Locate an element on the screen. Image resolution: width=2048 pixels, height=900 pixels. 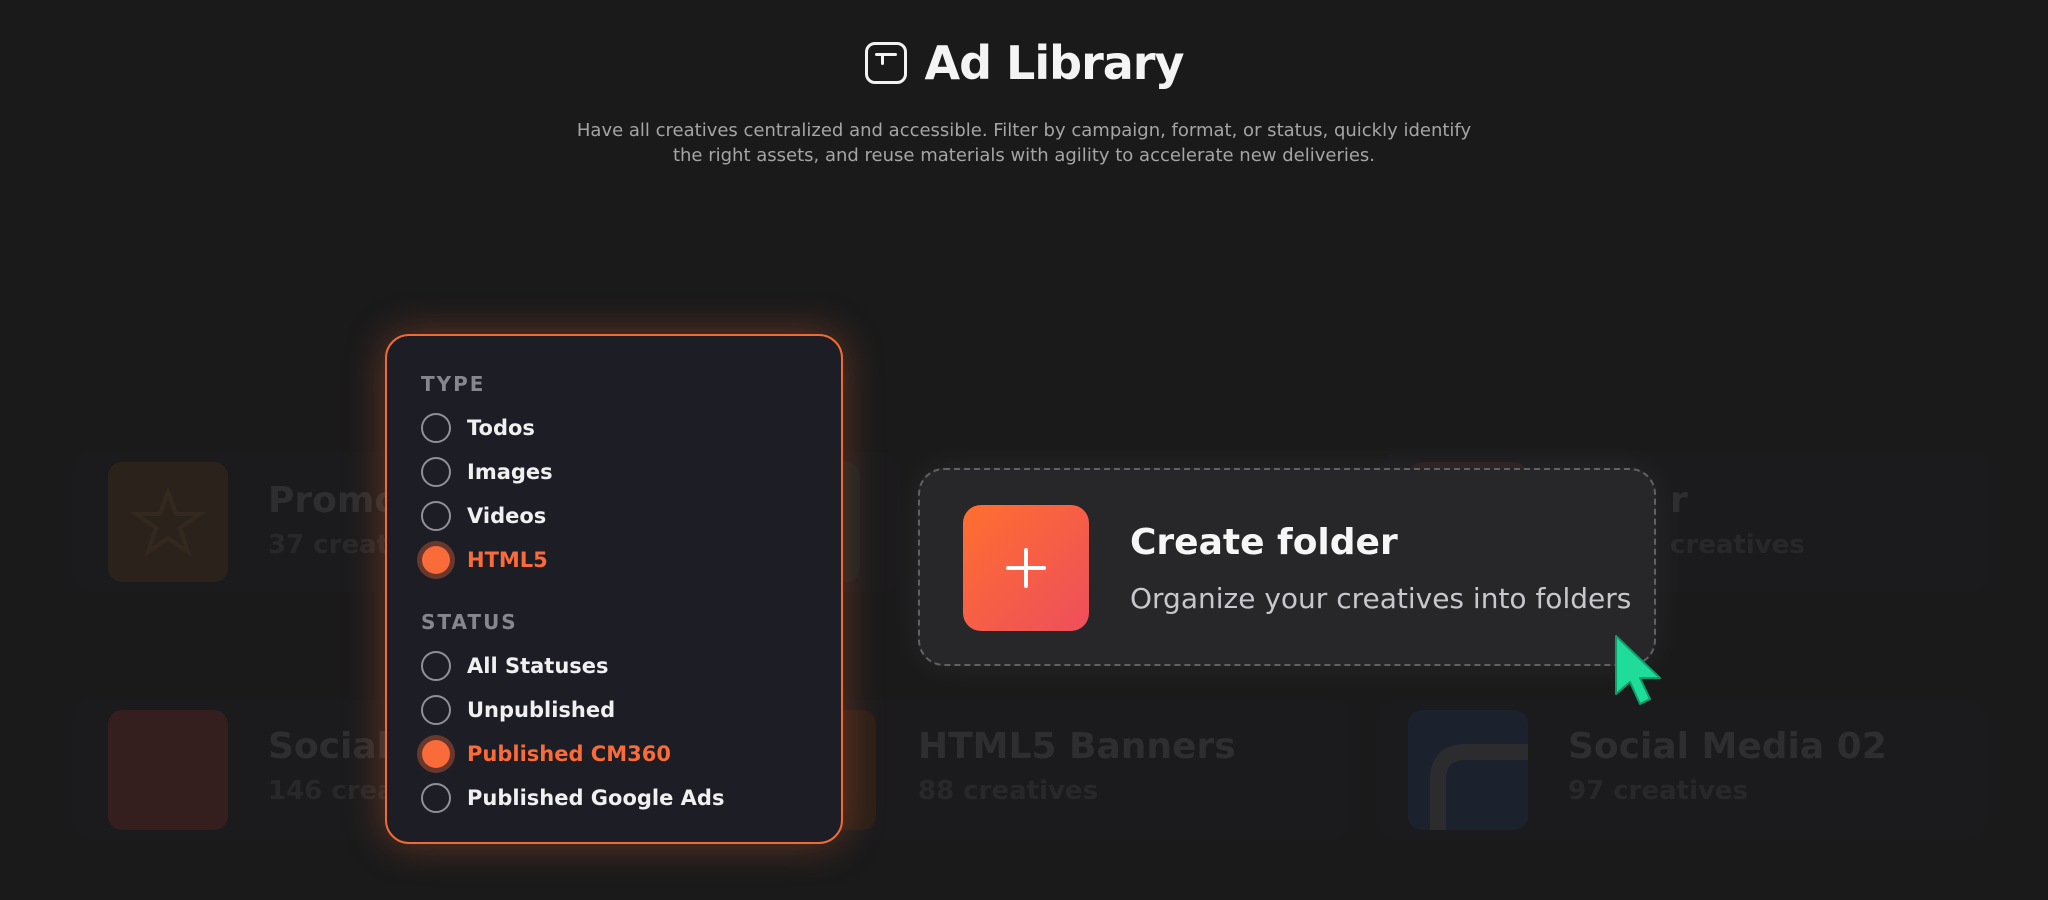
ad-library-logo-icon is located at coordinates (885, 63).